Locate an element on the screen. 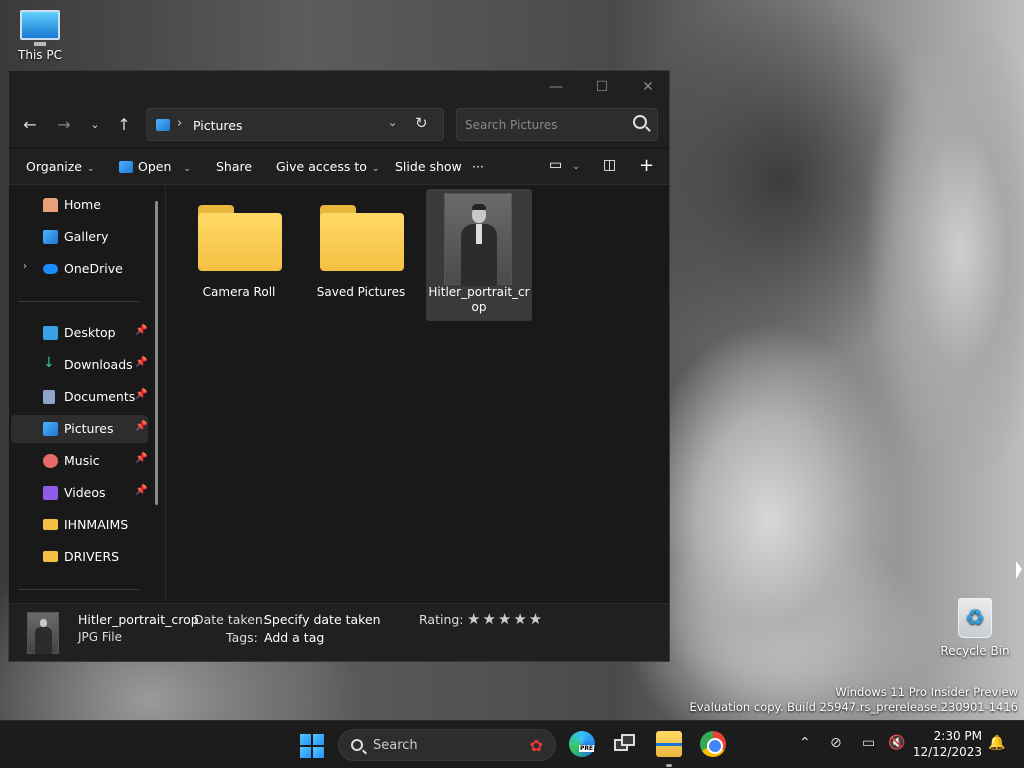 The height and width of the screenshot is (768, 1024). share-button: Share is located at coordinates (234, 166).